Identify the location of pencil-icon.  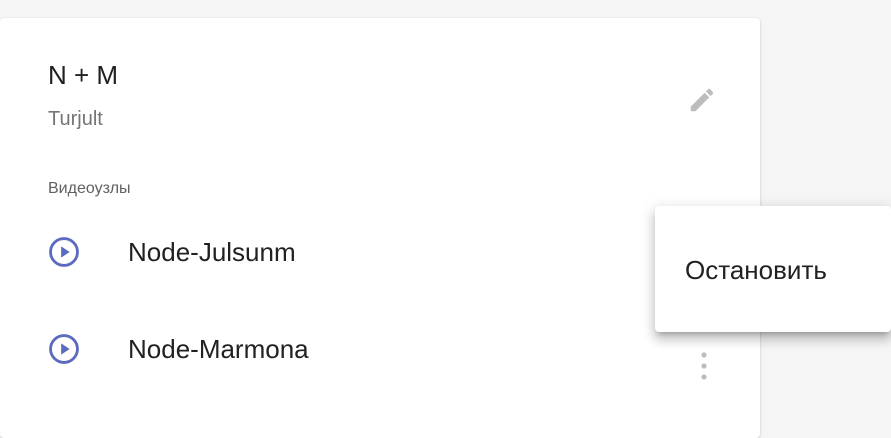
(702, 100).